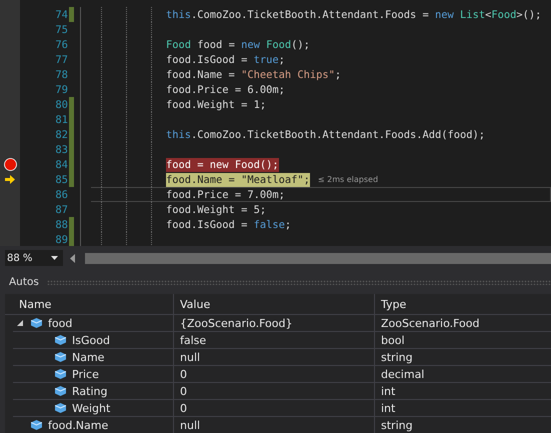 This screenshot has width=551, height=433. I want to click on caret-icon, so click(54, 258).